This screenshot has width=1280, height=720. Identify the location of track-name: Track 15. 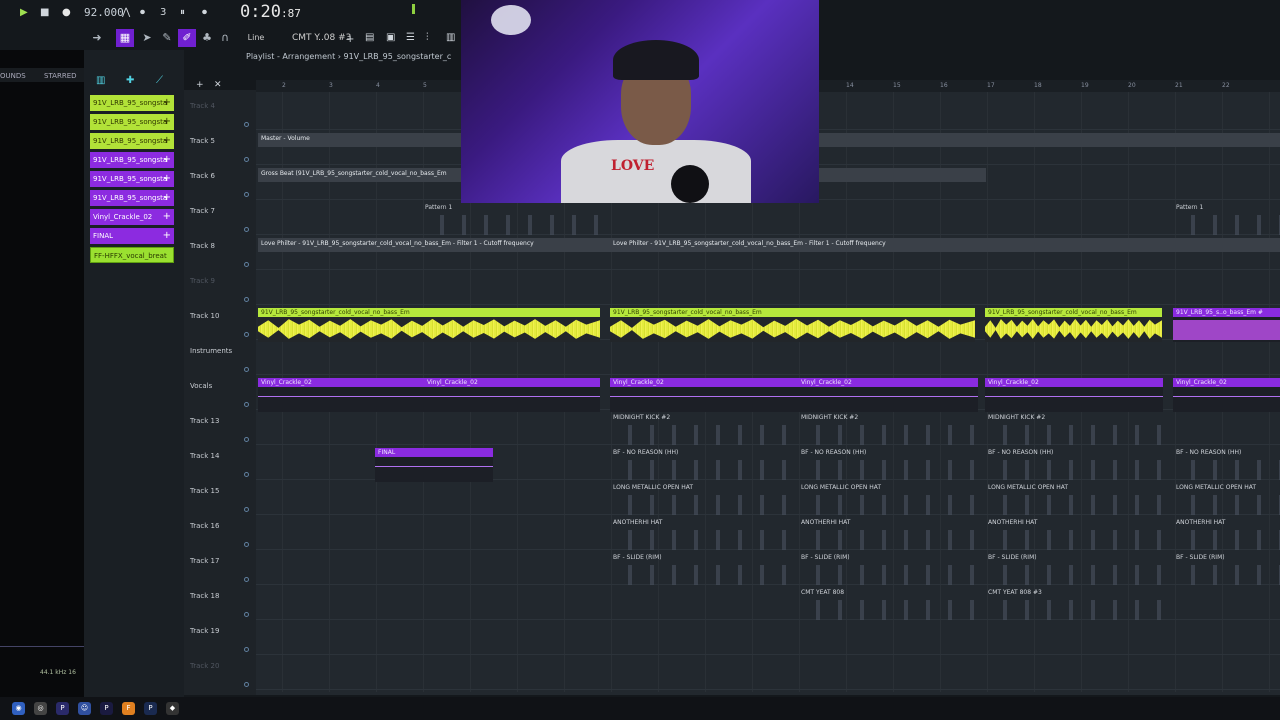
(204, 491).